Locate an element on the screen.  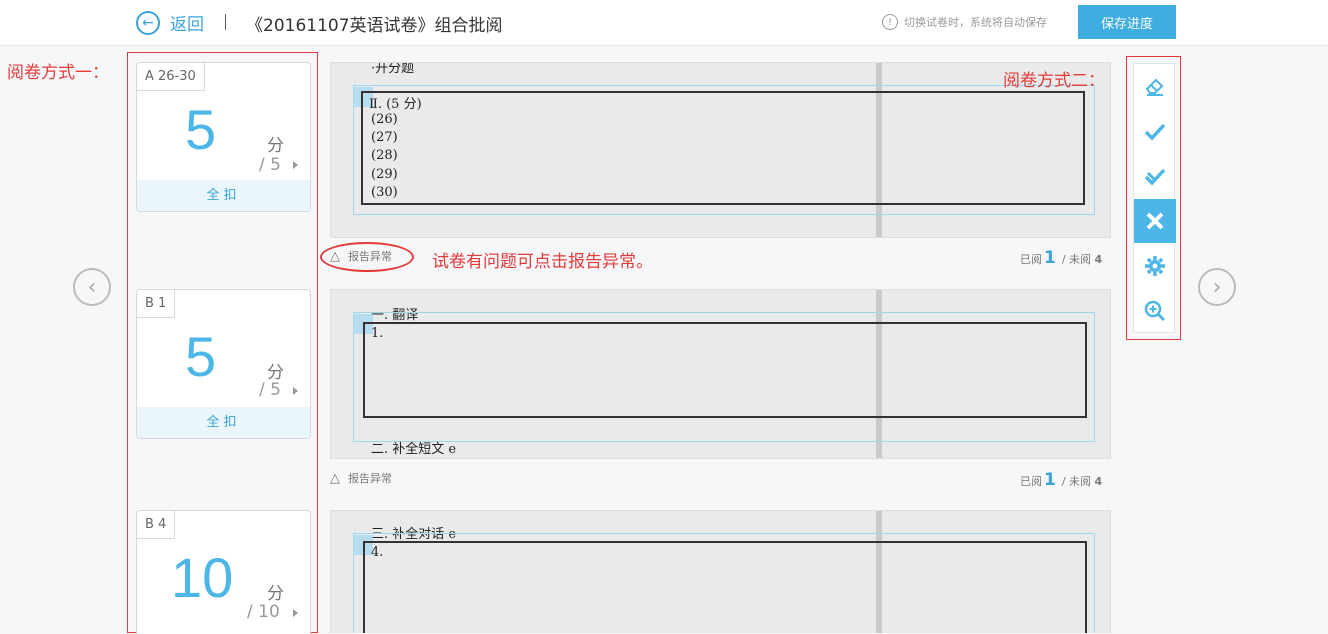
correct-tool-button is located at coordinates (1155, 131).